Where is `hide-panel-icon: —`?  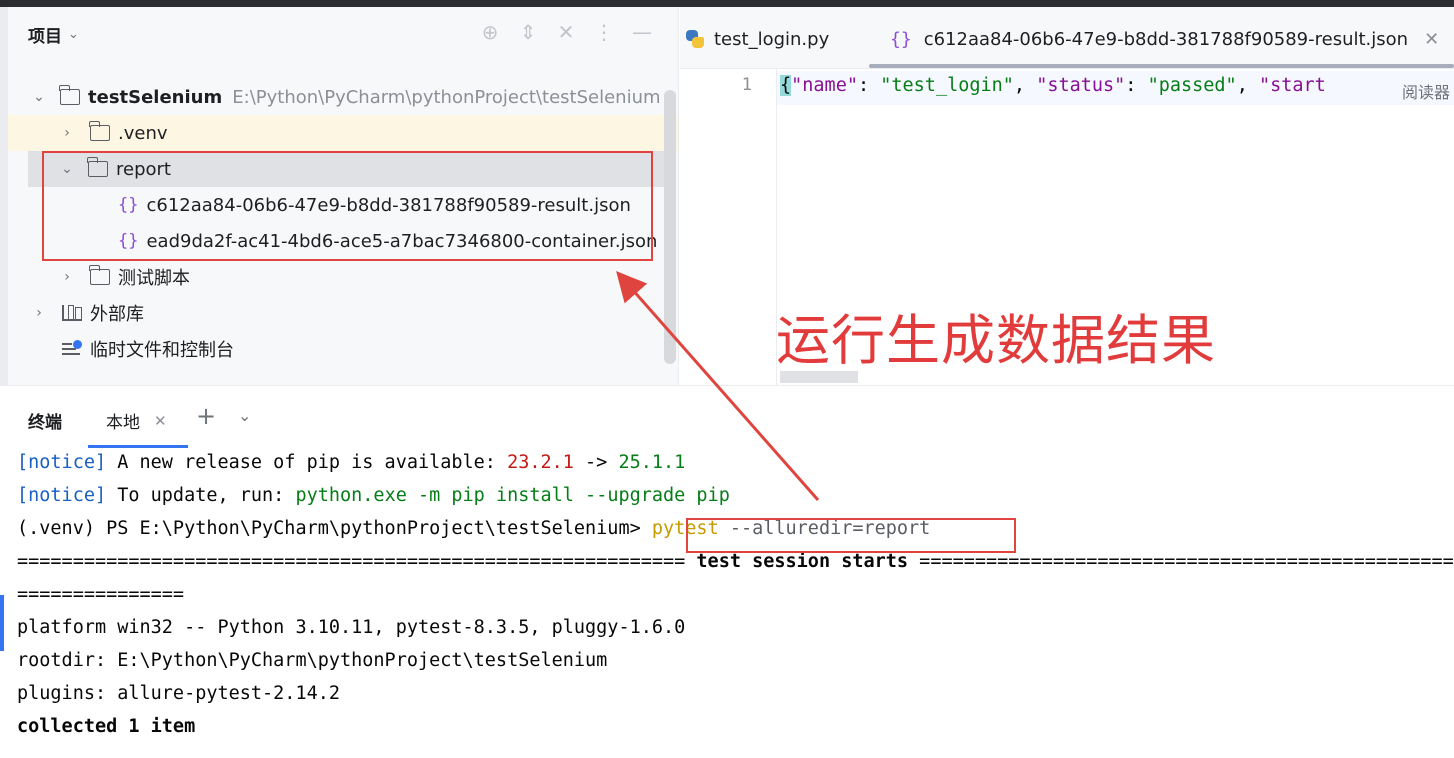 hide-panel-icon: — is located at coordinates (642, 32).